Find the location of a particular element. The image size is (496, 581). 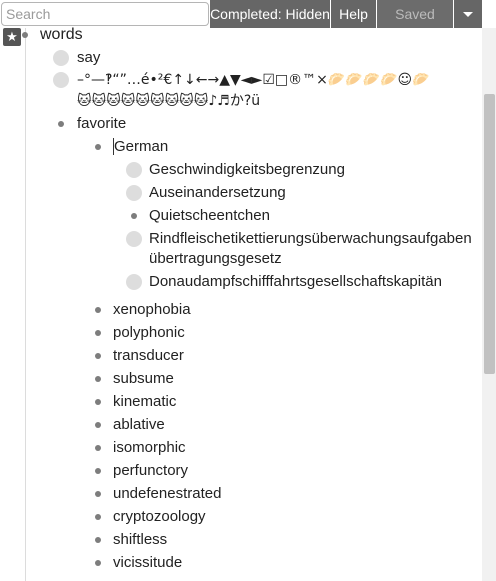

search-input is located at coordinates (105, 14).